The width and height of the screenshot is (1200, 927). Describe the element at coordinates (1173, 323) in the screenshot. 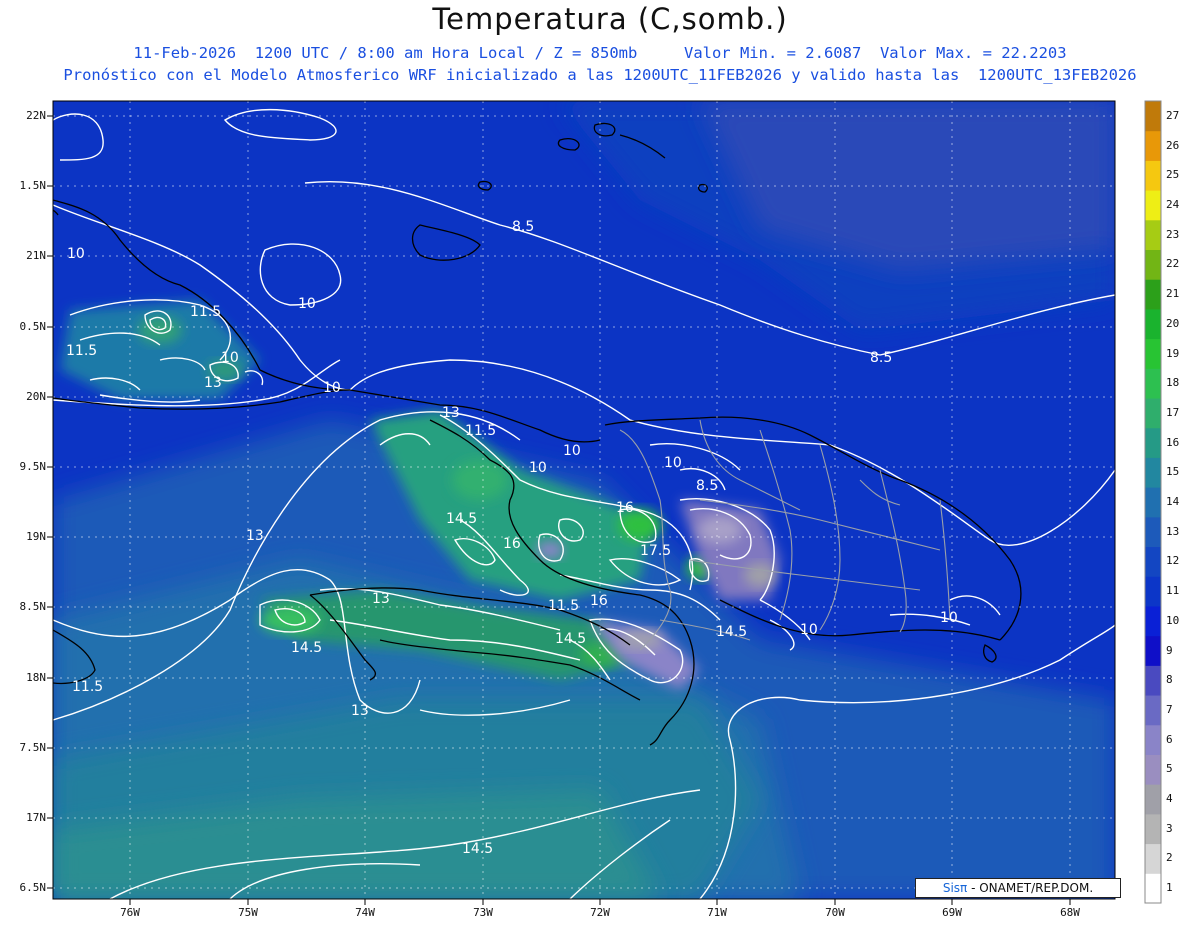

I see `legend-value: 20` at that location.